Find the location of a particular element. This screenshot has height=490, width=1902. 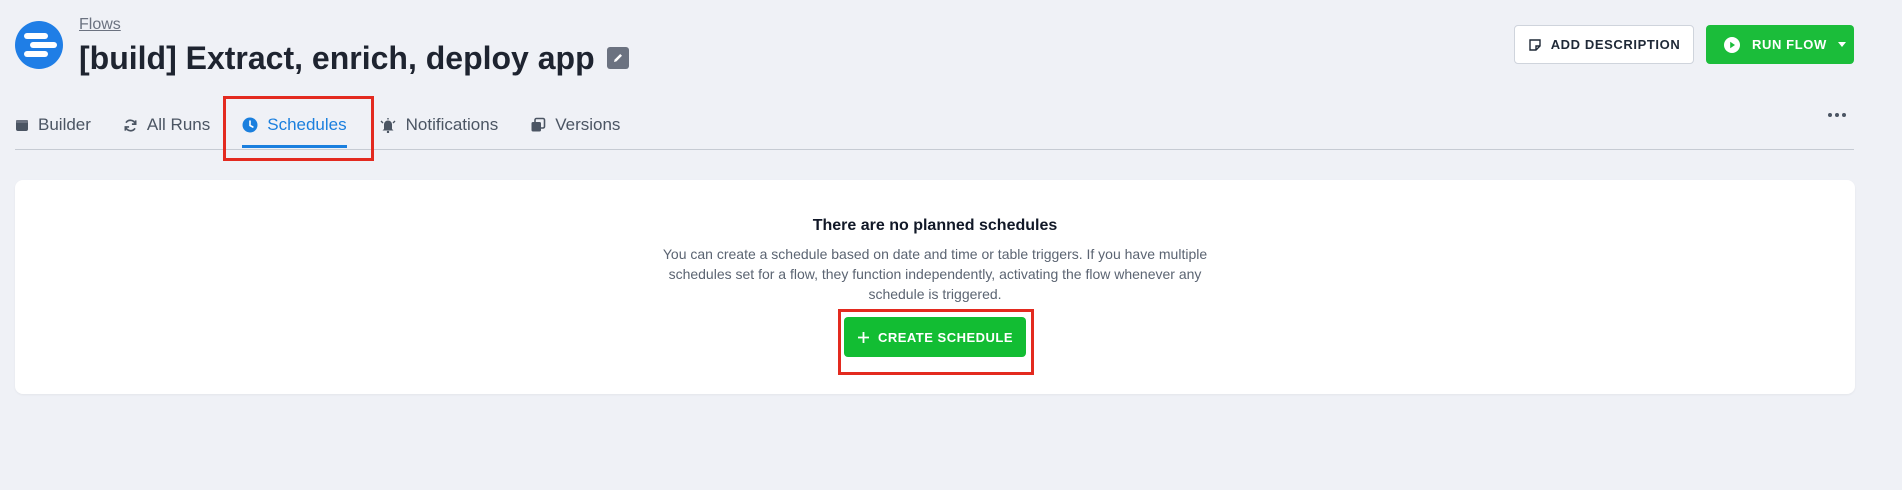

tab-schedules: Schedules is located at coordinates (295, 125).